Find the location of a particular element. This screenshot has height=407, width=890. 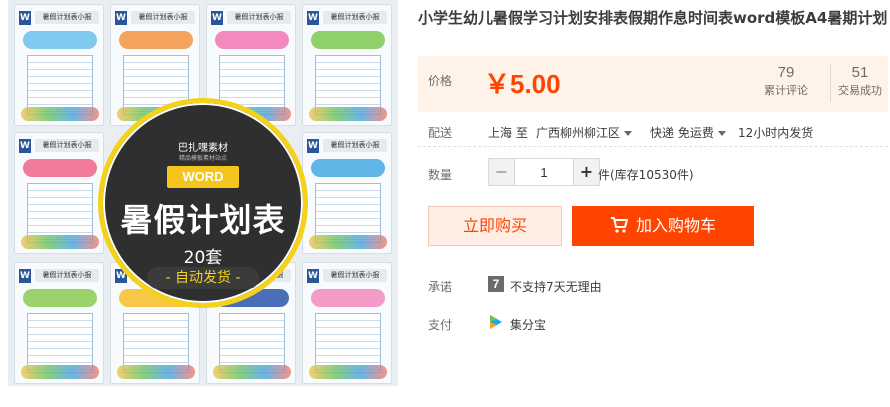

buy-now-button: 立即购买 is located at coordinates (495, 226).